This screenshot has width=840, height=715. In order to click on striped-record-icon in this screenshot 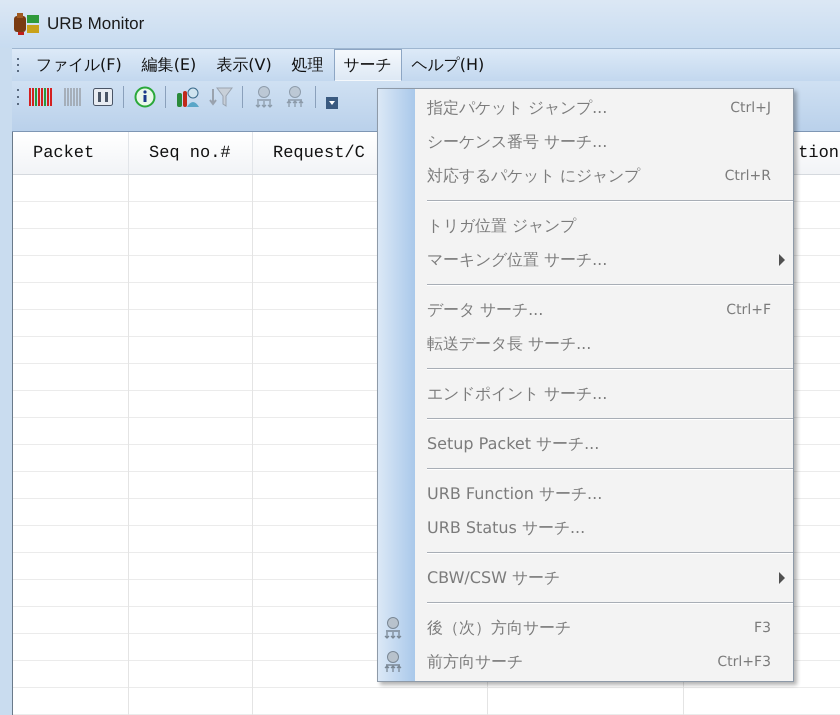, I will do `click(41, 97)`.